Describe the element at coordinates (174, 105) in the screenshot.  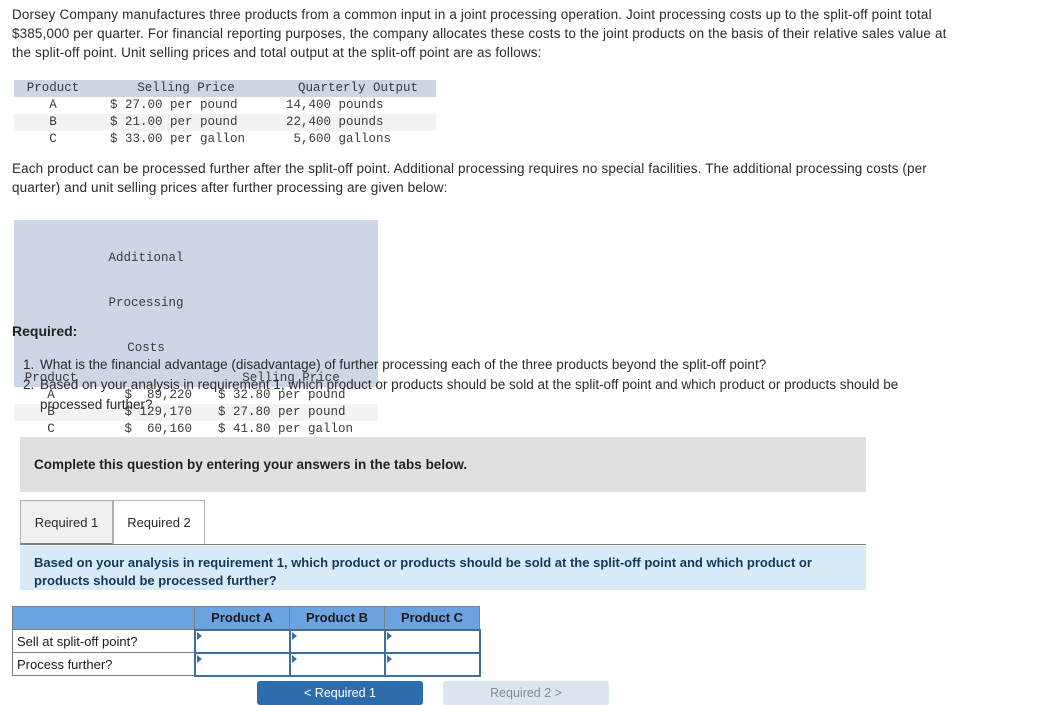
I see `cell-selling-price: $ 27.00 per pound` at that location.